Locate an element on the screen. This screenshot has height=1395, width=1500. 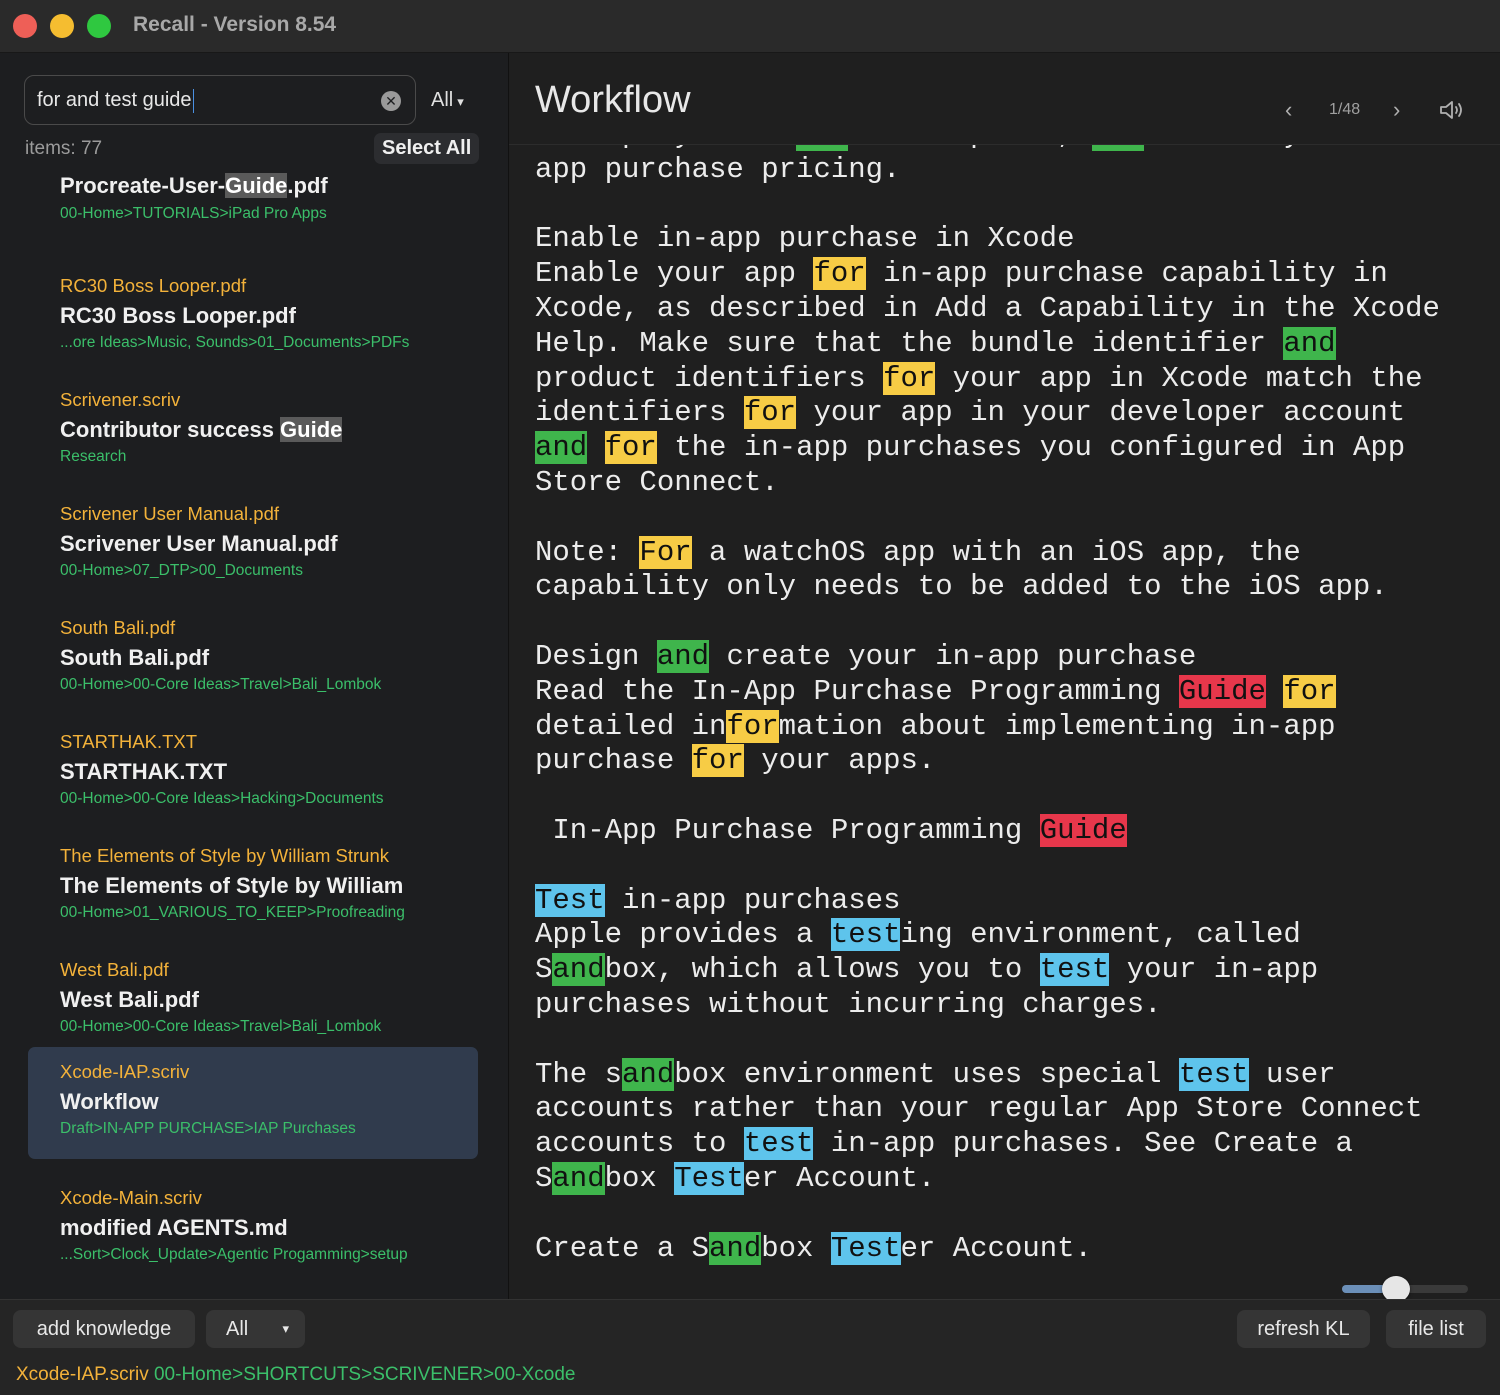
document-line: Create a Sandbox Tester Account. is located at coordinates (1010, 1249).